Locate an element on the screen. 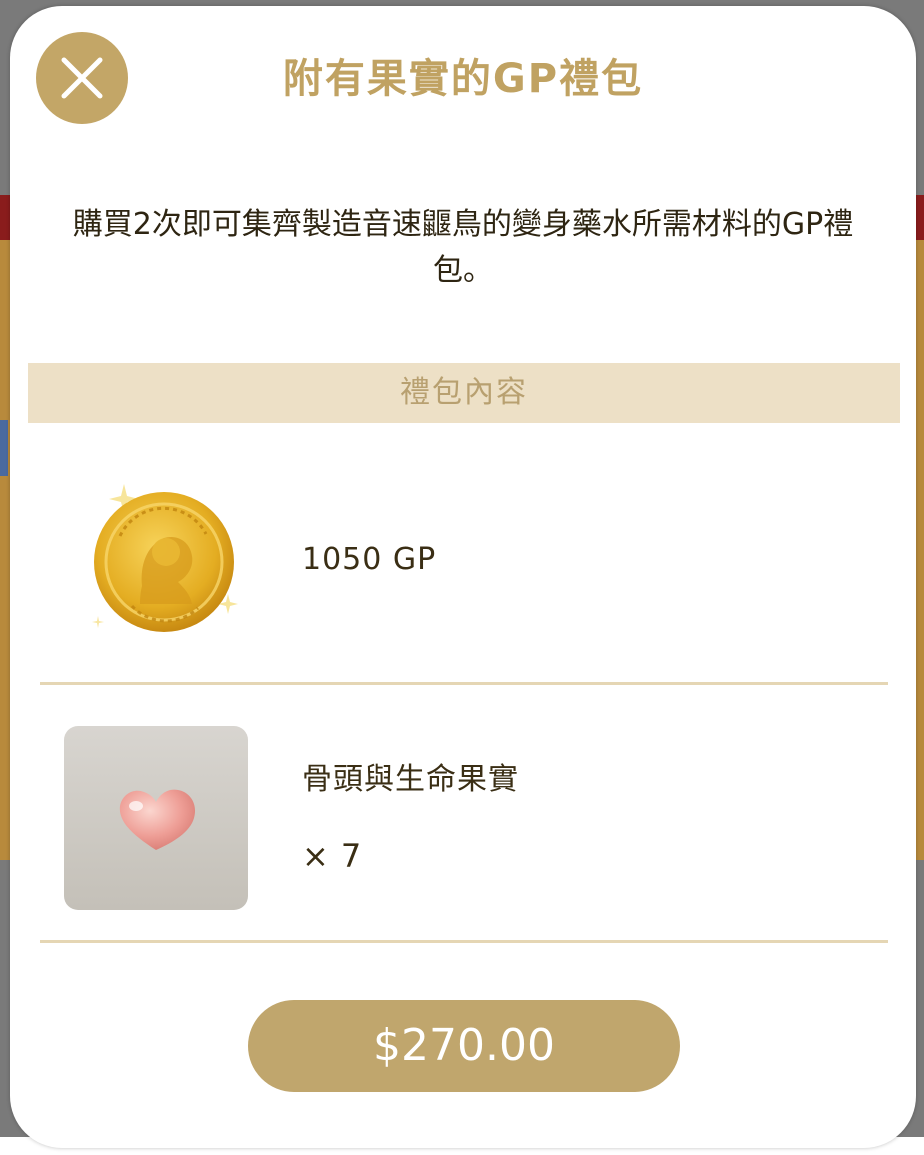 This screenshot has width=924, height=1155. background-edge-mark is located at coordinates (4, 448).